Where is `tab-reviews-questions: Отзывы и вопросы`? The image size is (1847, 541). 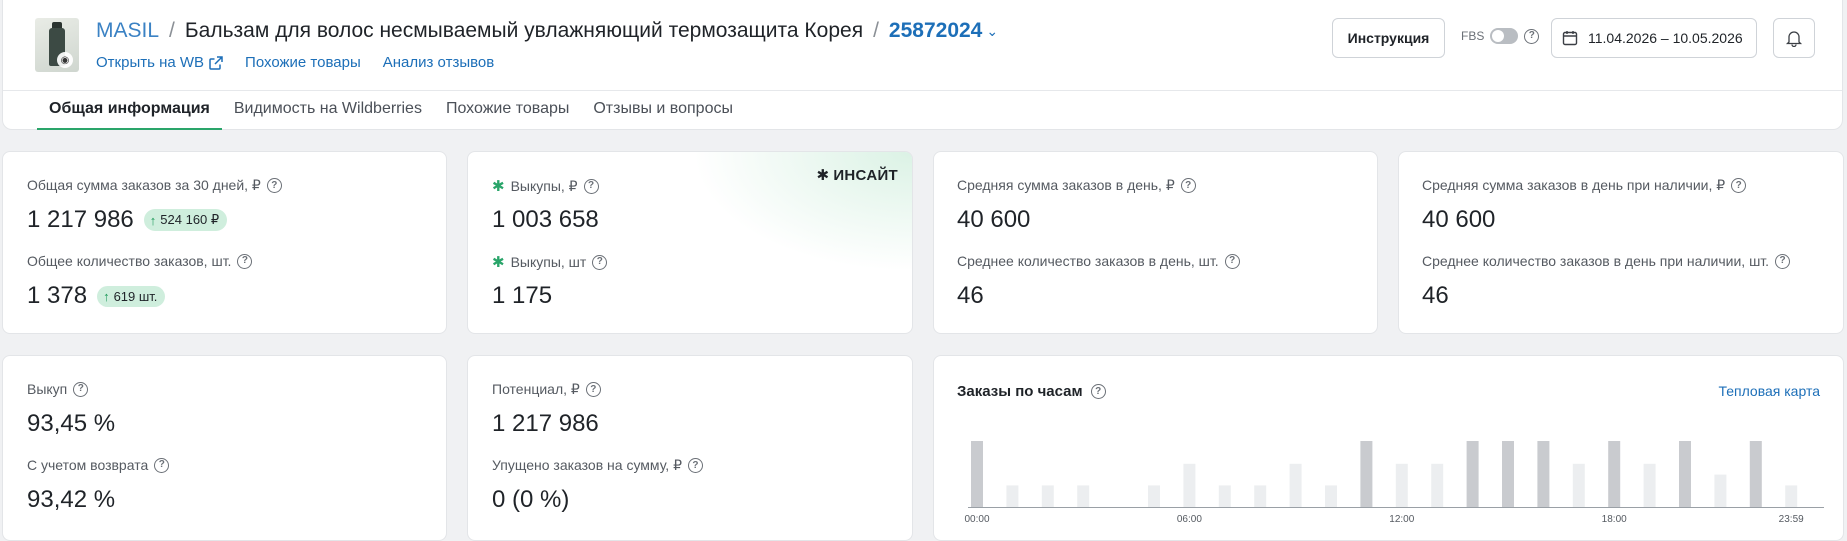 tab-reviews-questions: Отзывы и вопросы is located at coordinates (663, 115).